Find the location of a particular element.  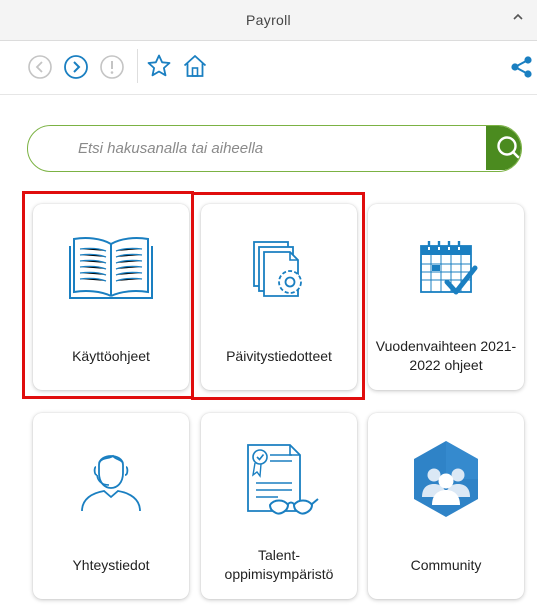

tile-label: Yhteystiedot is located at coordinates (111, 564).